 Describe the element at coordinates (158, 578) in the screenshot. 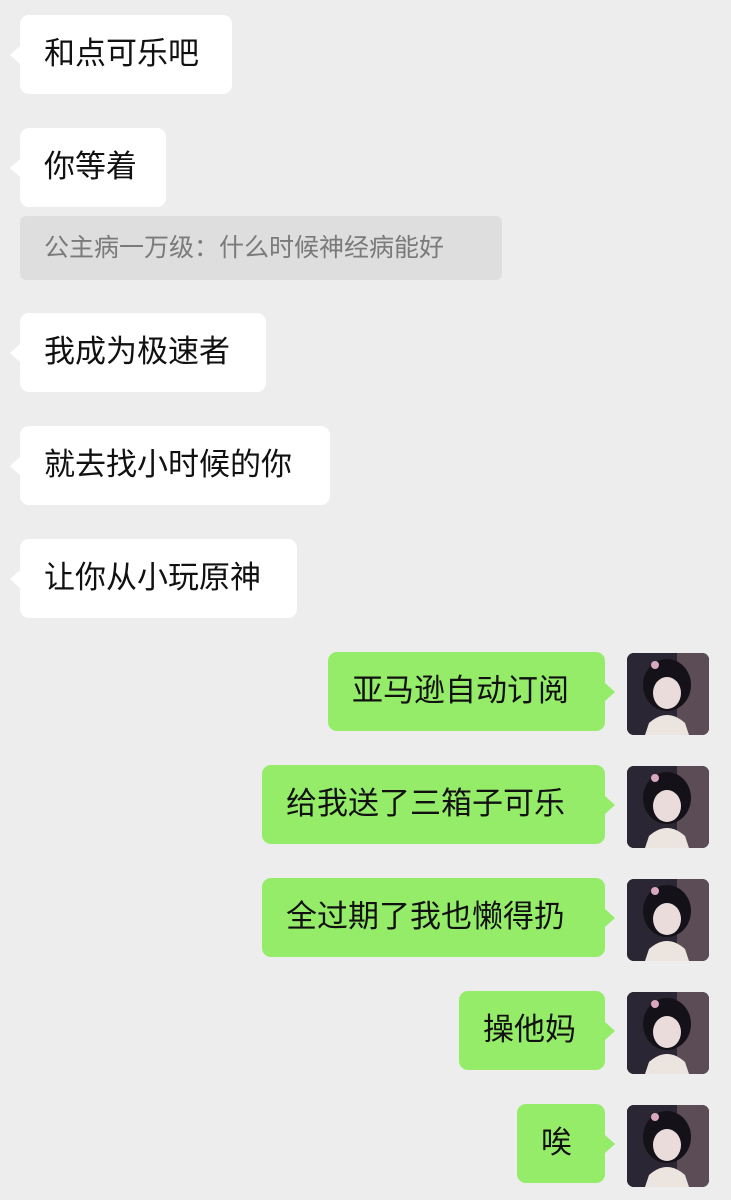

I see `incoming-message-bubble: 让你从小玩原神` at that location.